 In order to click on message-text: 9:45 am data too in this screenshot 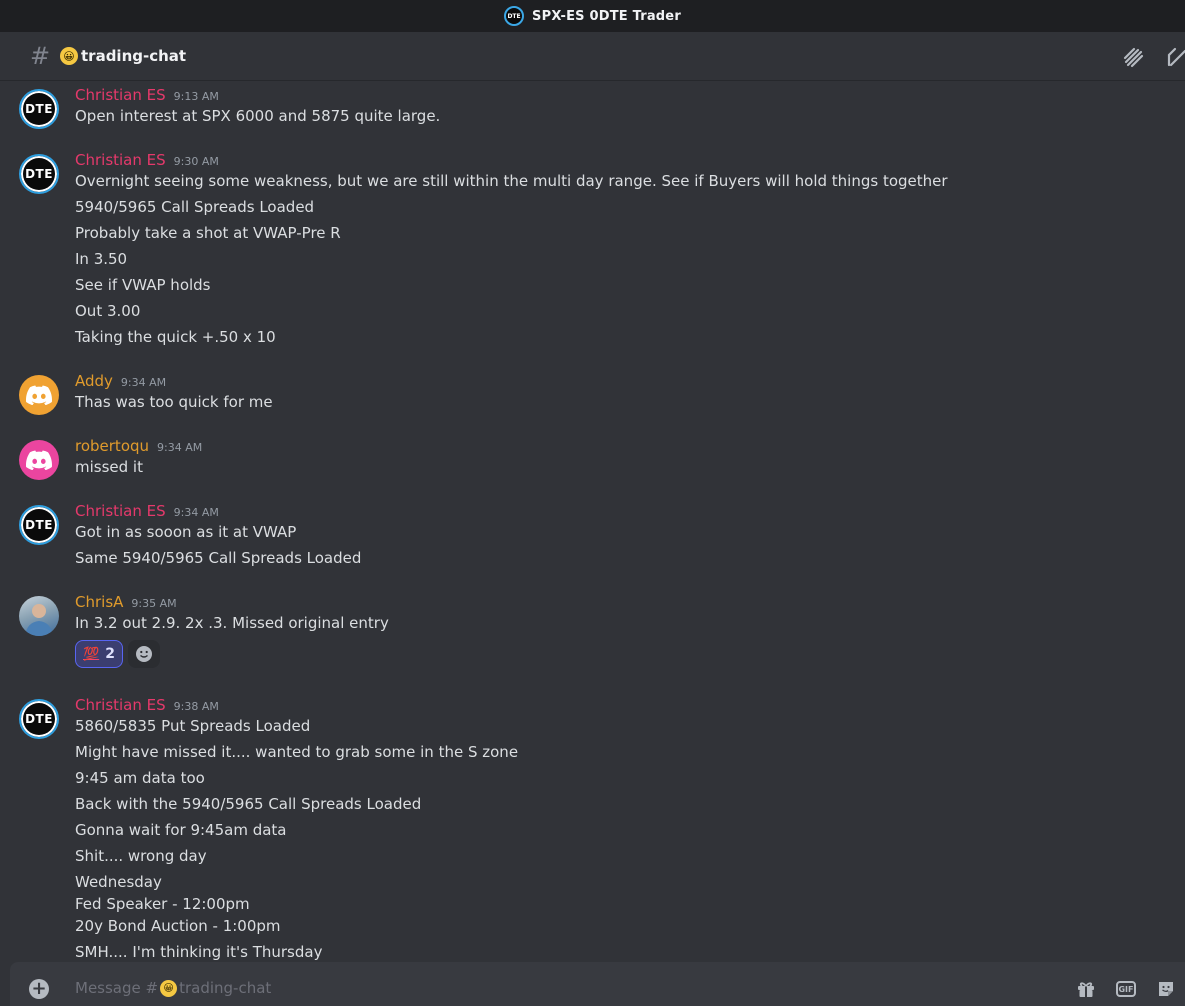, I will do `click(140, 778)`.